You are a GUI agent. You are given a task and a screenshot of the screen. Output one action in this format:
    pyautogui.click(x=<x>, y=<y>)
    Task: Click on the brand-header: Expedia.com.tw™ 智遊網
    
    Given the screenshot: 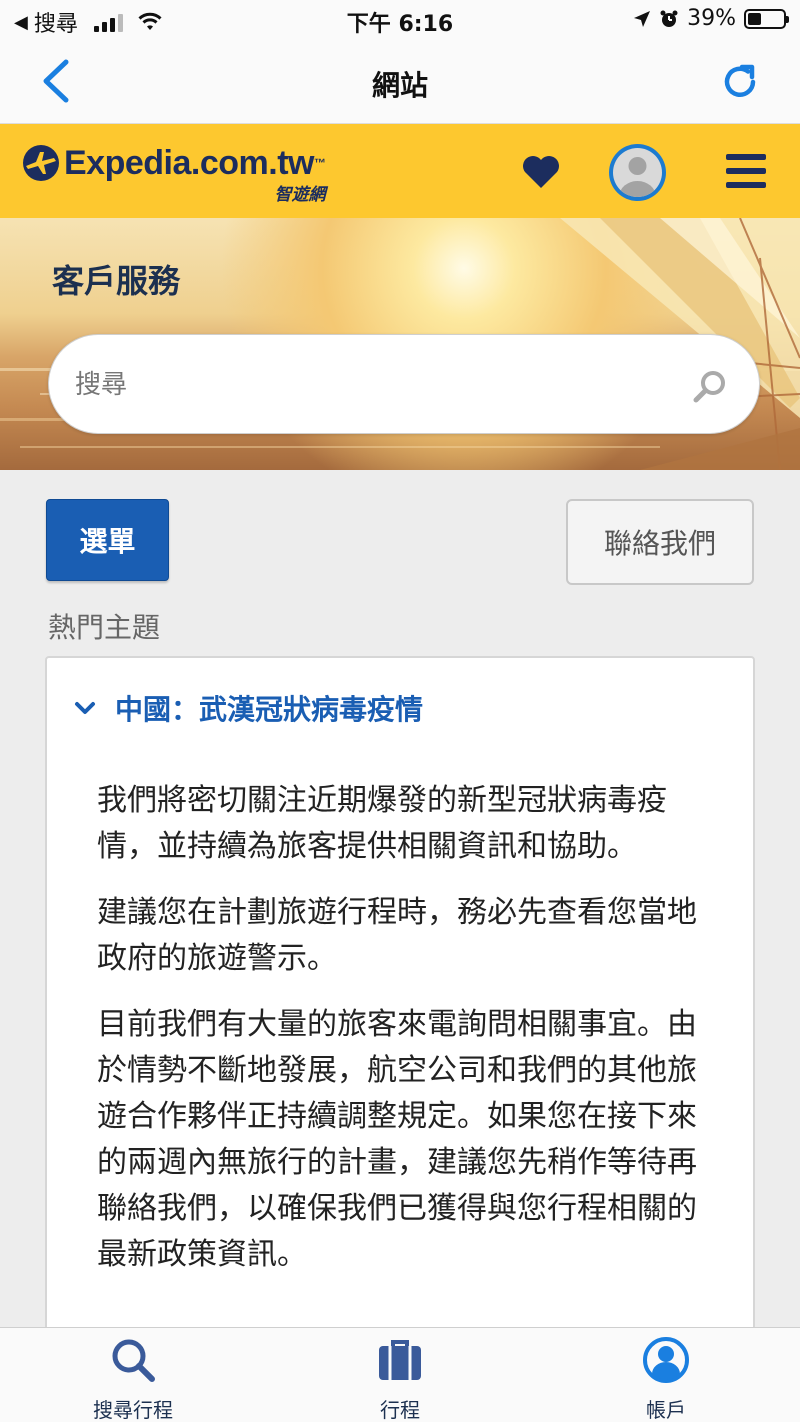 What is the action you would take?
    pyautogui.click(x=400, y=171)
    